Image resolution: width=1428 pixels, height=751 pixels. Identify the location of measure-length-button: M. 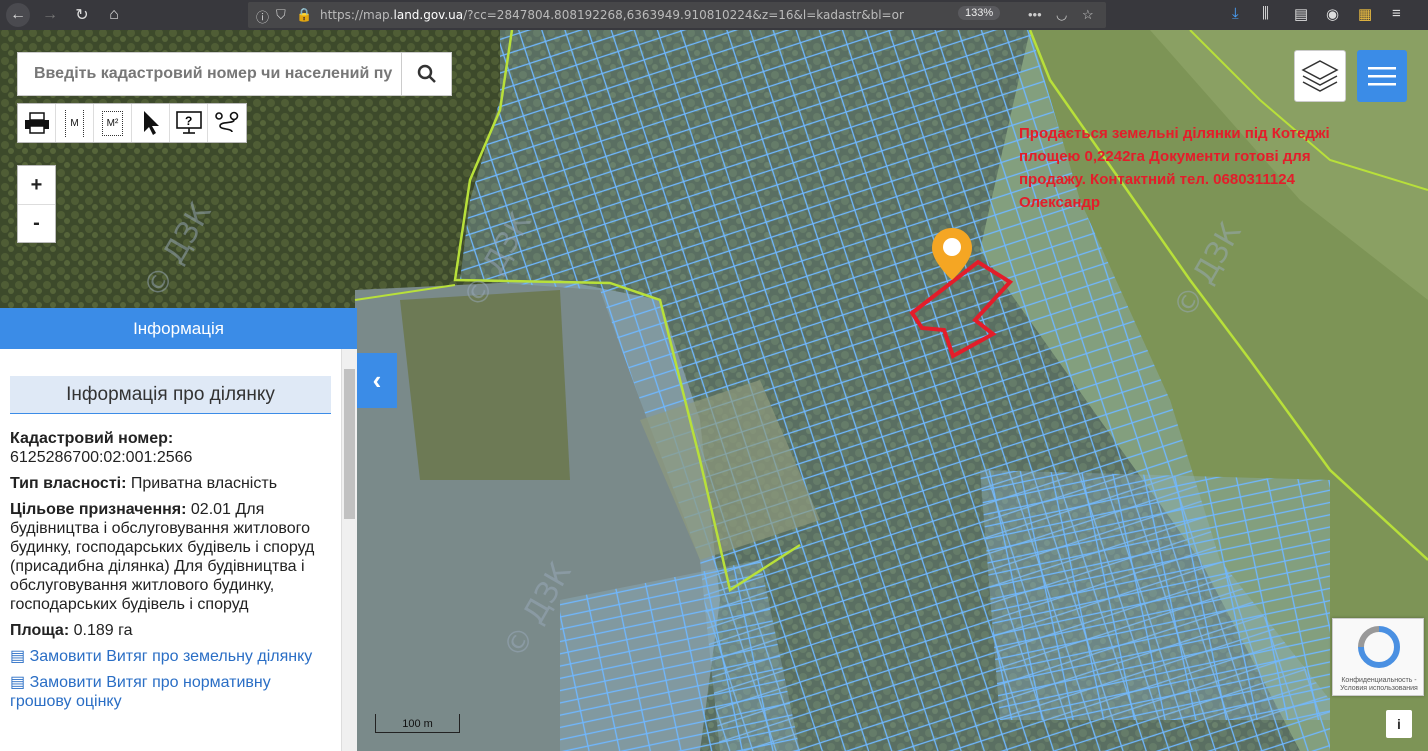
(75, 123).